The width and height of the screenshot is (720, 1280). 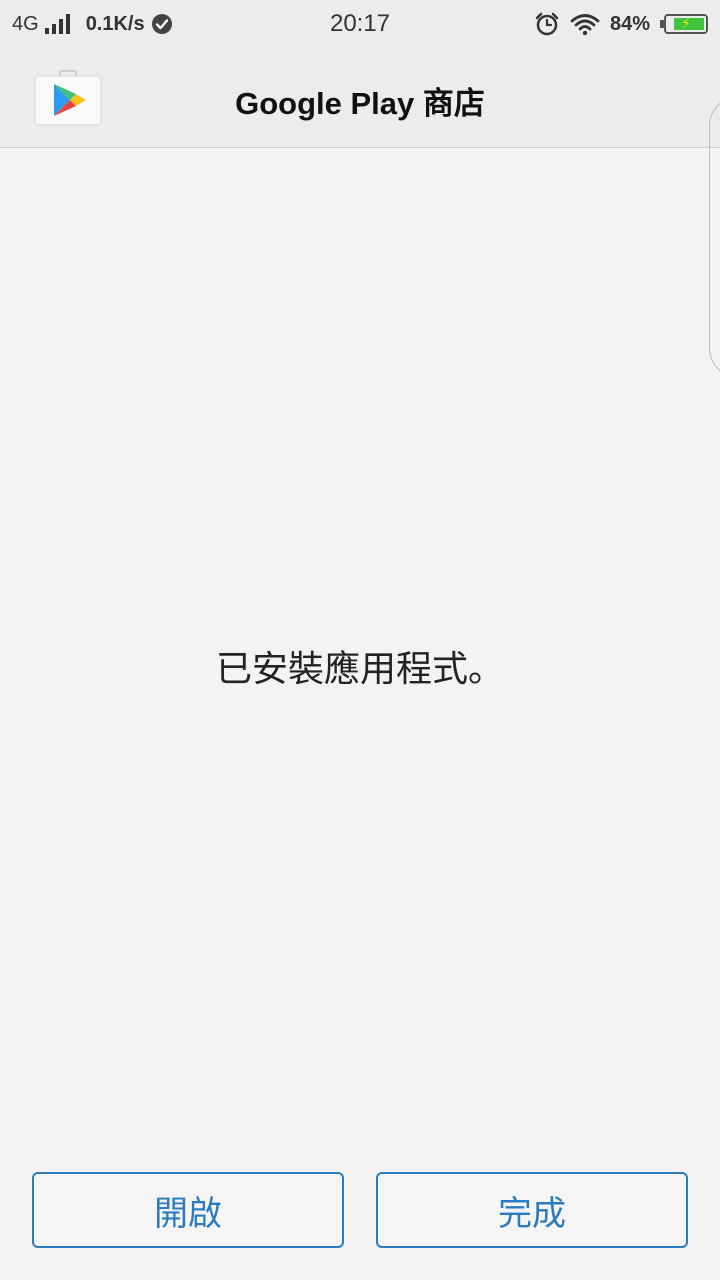 I want to click on done-button: 完成, so click(x=532, y=1210).